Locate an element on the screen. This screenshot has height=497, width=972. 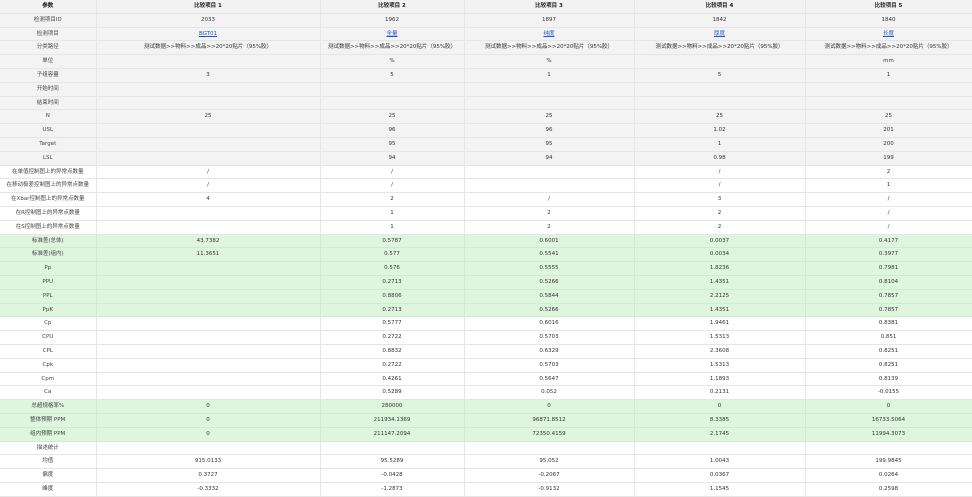
row-label: 总超规格率% is located at coordinates (48, 406).